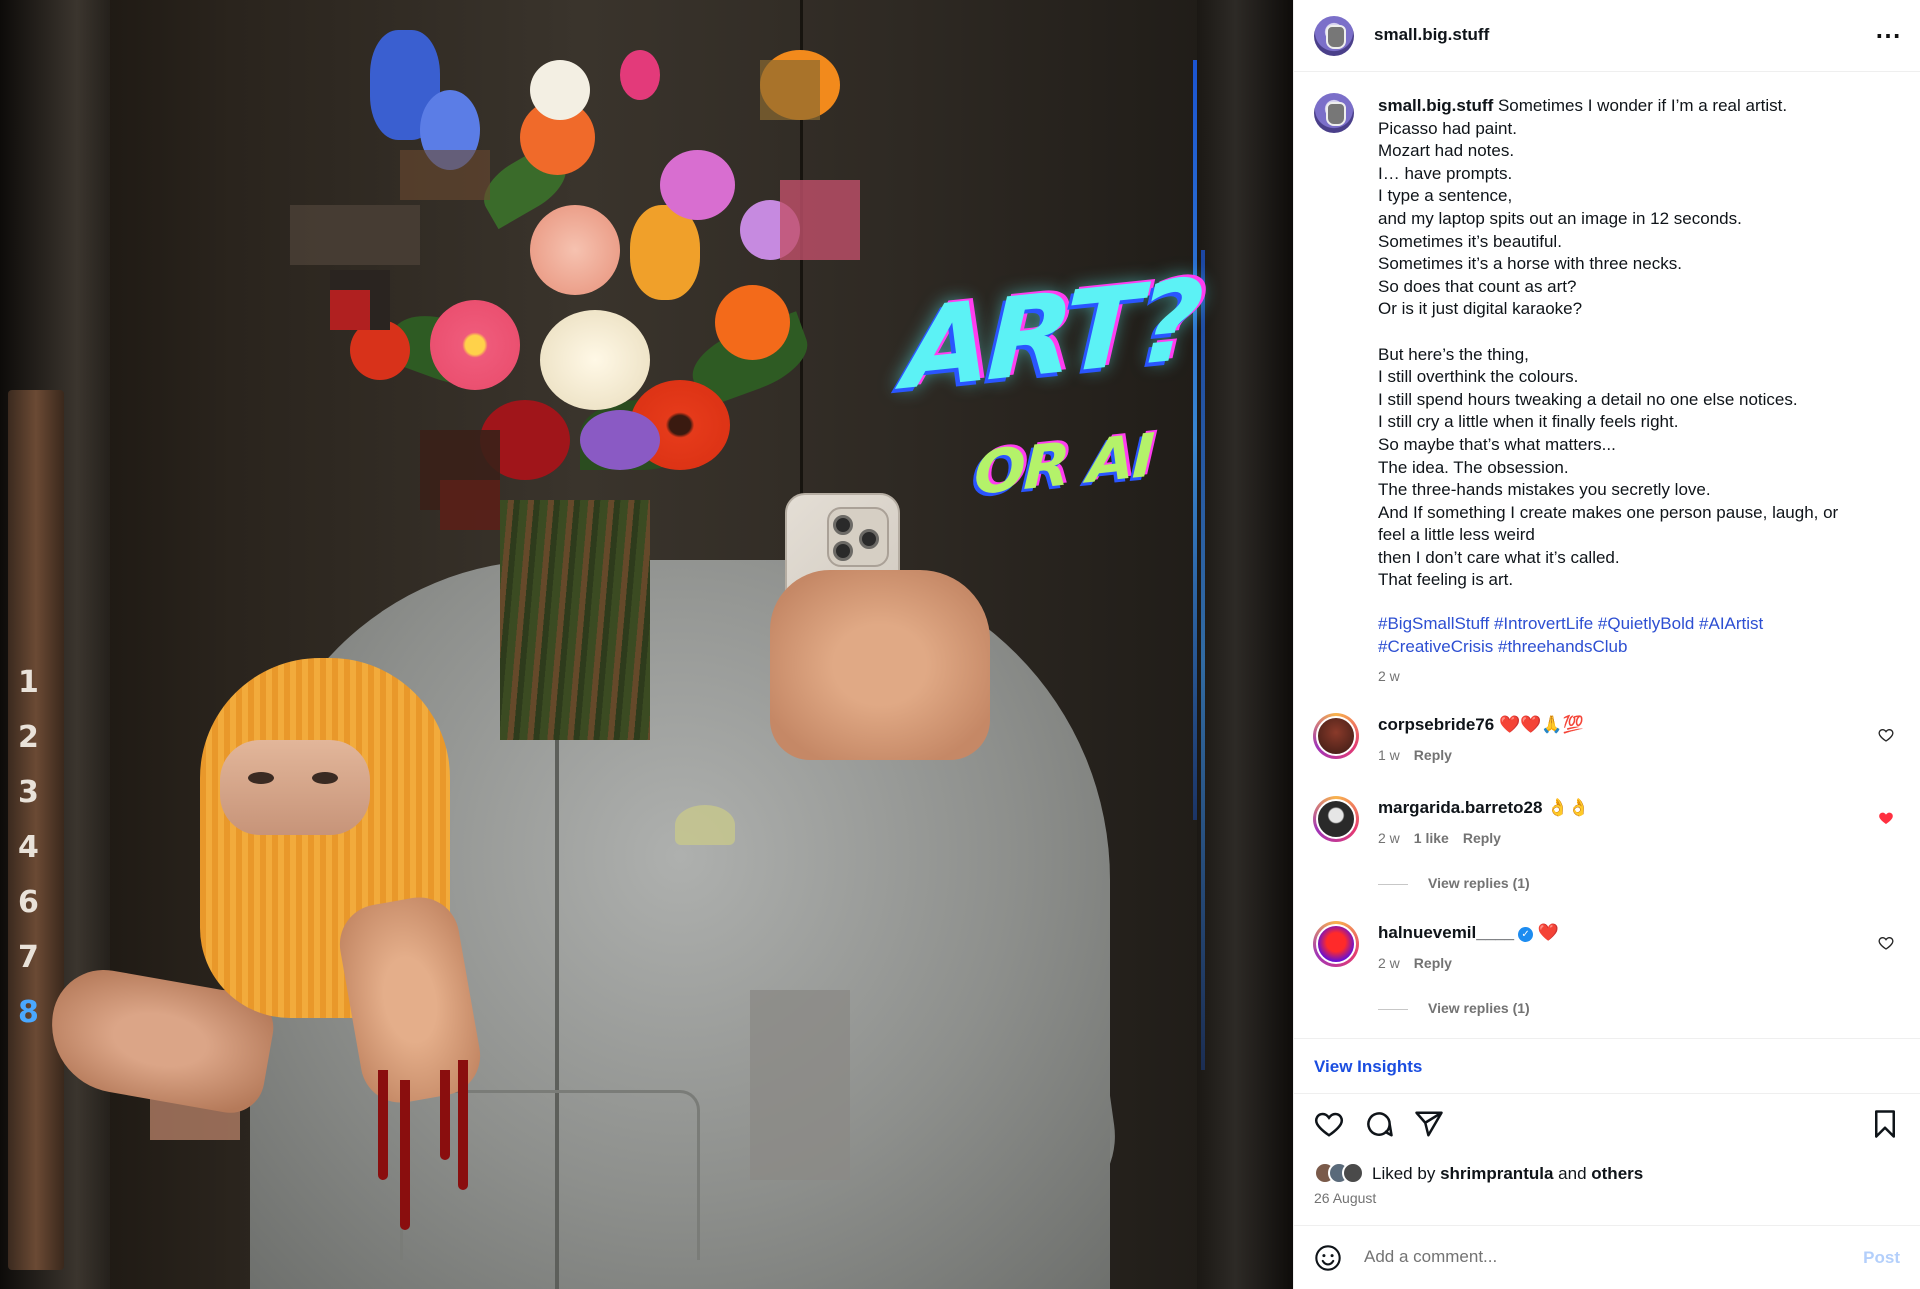 The image size is (1920, 1289). What do you see at coordinates (1607, 753) in the screenshot?
I see `comment-item: corpsebride76 ❤️❤️🙏💯 1 w Reply` at bounding box center [1607, 753].